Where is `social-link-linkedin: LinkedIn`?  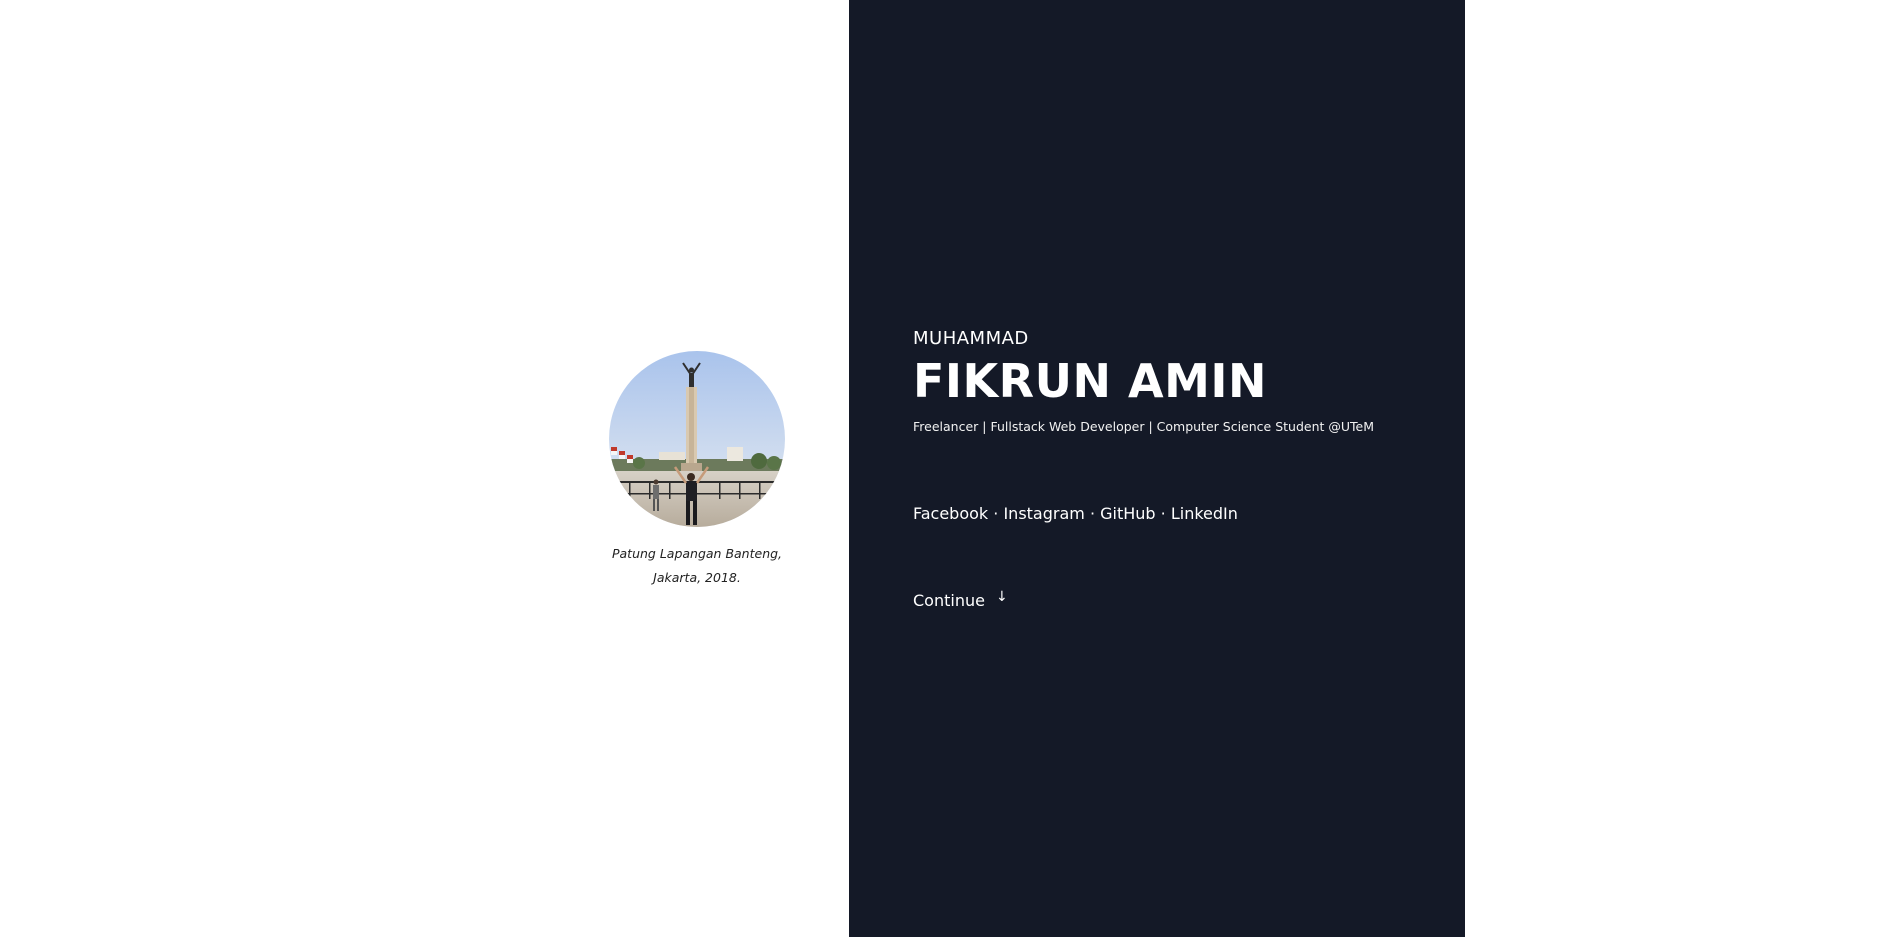 social-link-linkedin: LinkedIn is located at coordinates (1204, 513).